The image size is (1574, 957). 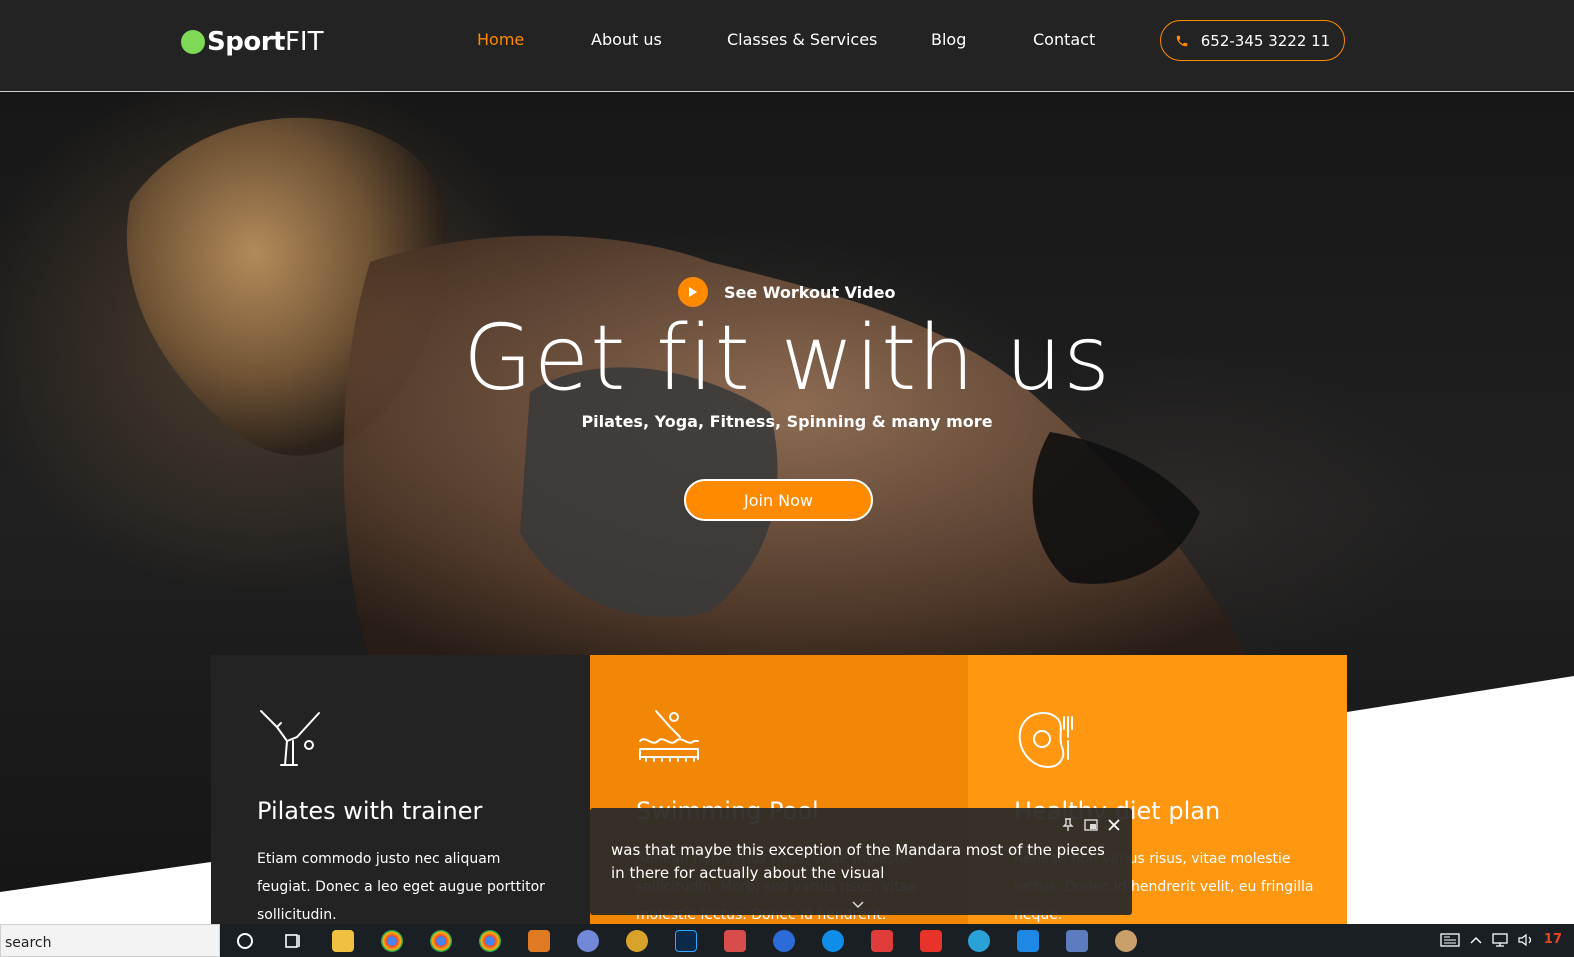 I want to click on pilates-icon, so click(x=290, y=738).